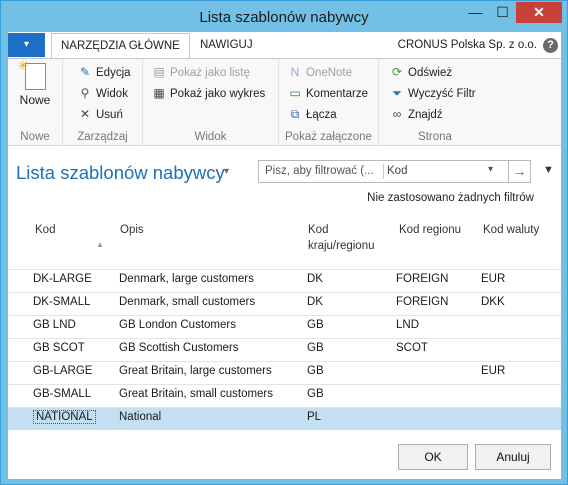 The width and height of the screenshot is (568, 485). Describe the element at coordinates (177, 325) in the screenshot. I see `cell-description: GB London Customers` at that location.